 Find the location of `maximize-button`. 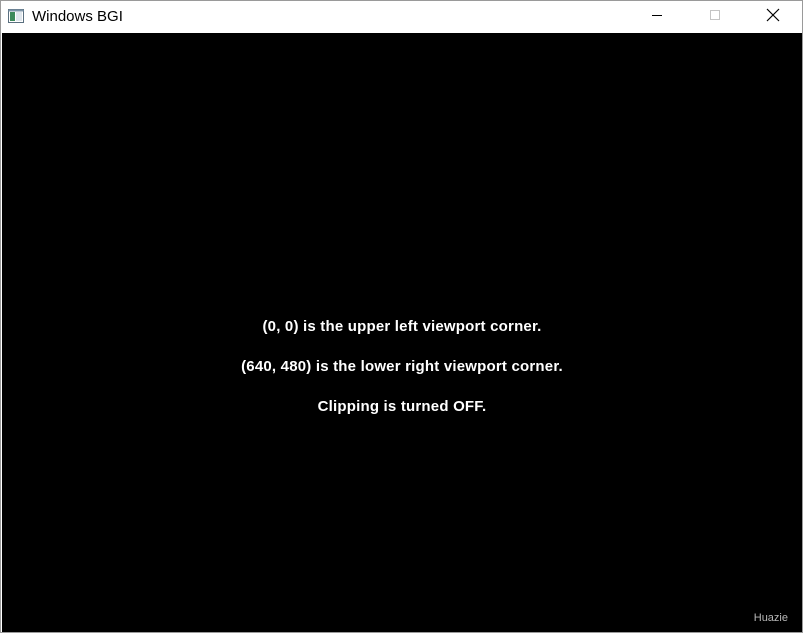

maximize-button is located at coordinates (715, 17).